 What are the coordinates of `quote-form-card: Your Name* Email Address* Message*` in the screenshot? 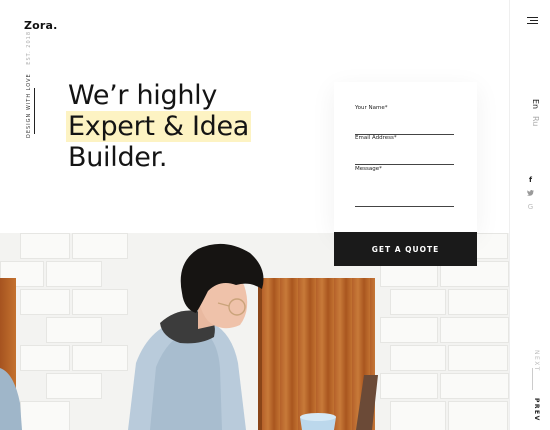 It's located at (405, 157).